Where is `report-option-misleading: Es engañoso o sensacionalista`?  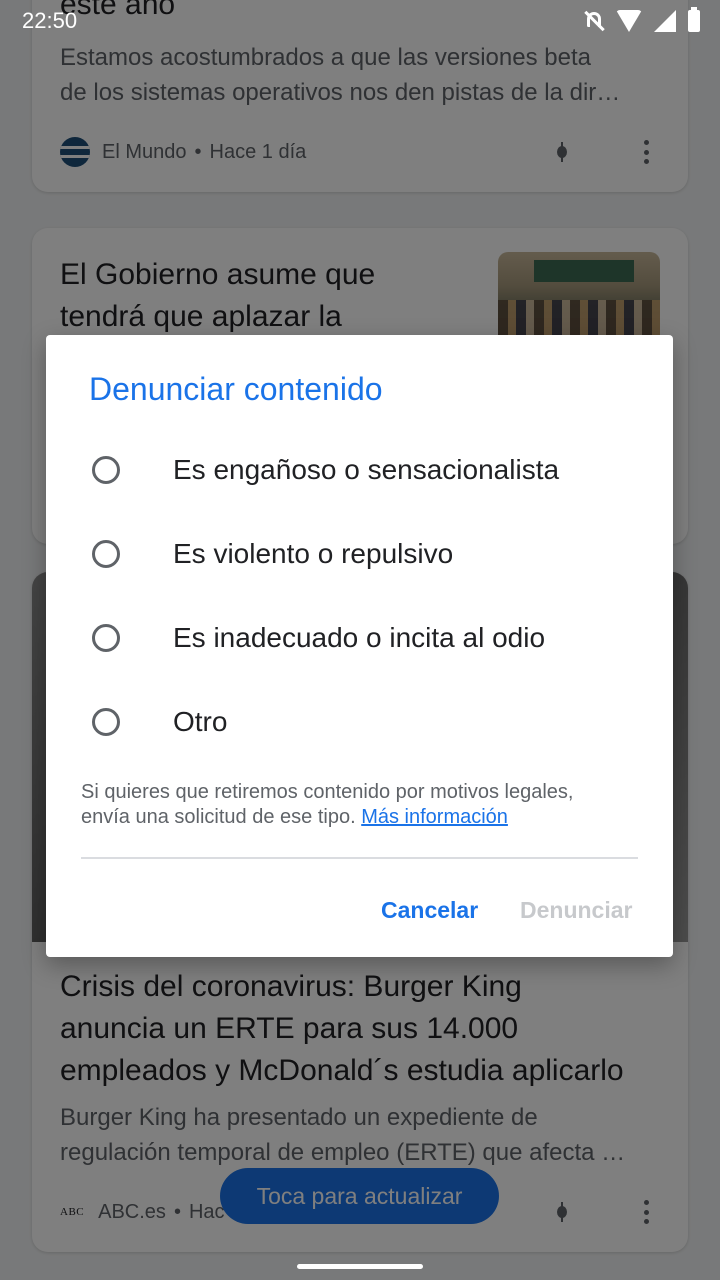 report-option-misleading: Es engañoso o sensacionalista is located at coordinates (370, 470).